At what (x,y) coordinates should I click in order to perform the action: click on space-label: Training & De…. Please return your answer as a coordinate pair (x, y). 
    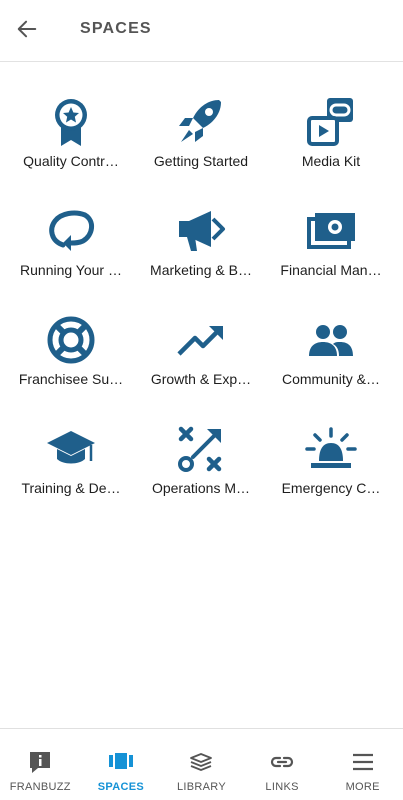
    Looking at the image, I should click on (71, 488).